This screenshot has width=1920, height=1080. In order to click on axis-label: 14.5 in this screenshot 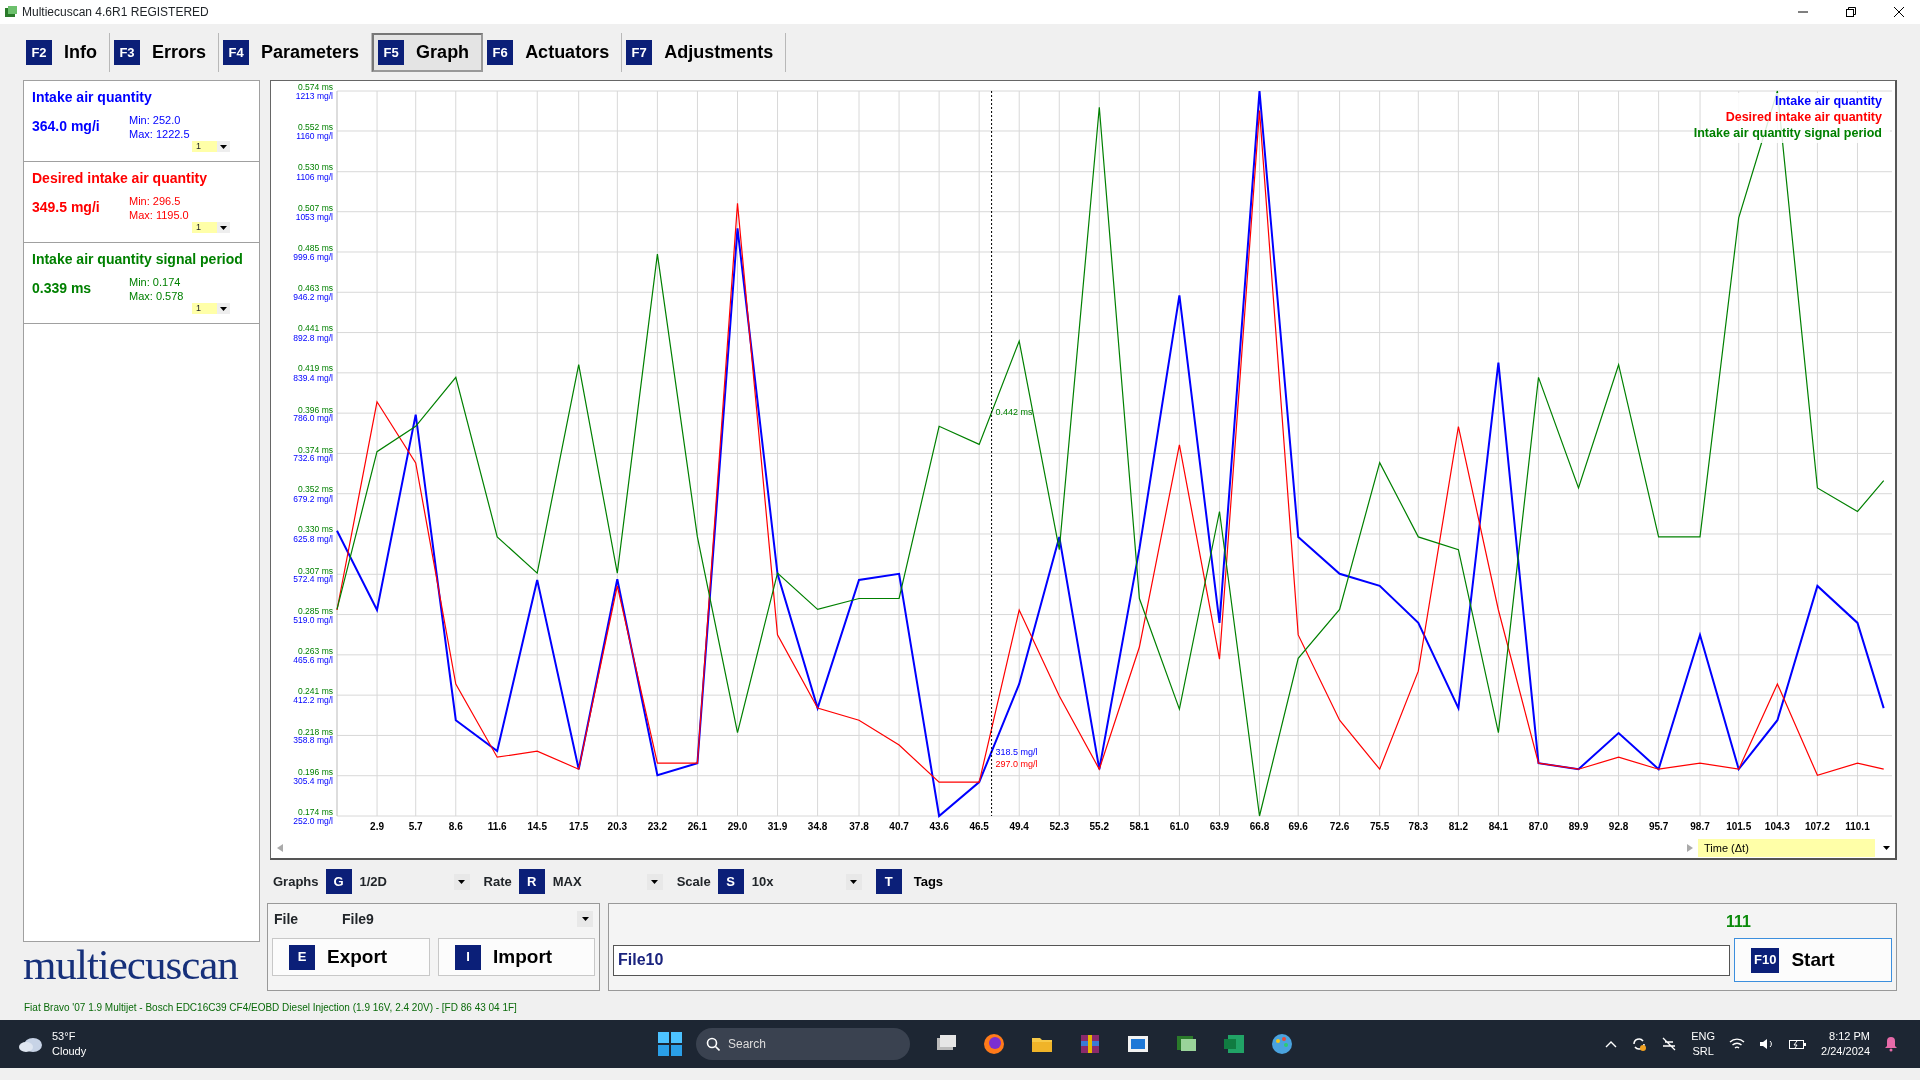, I will do `click(537, 826)`.